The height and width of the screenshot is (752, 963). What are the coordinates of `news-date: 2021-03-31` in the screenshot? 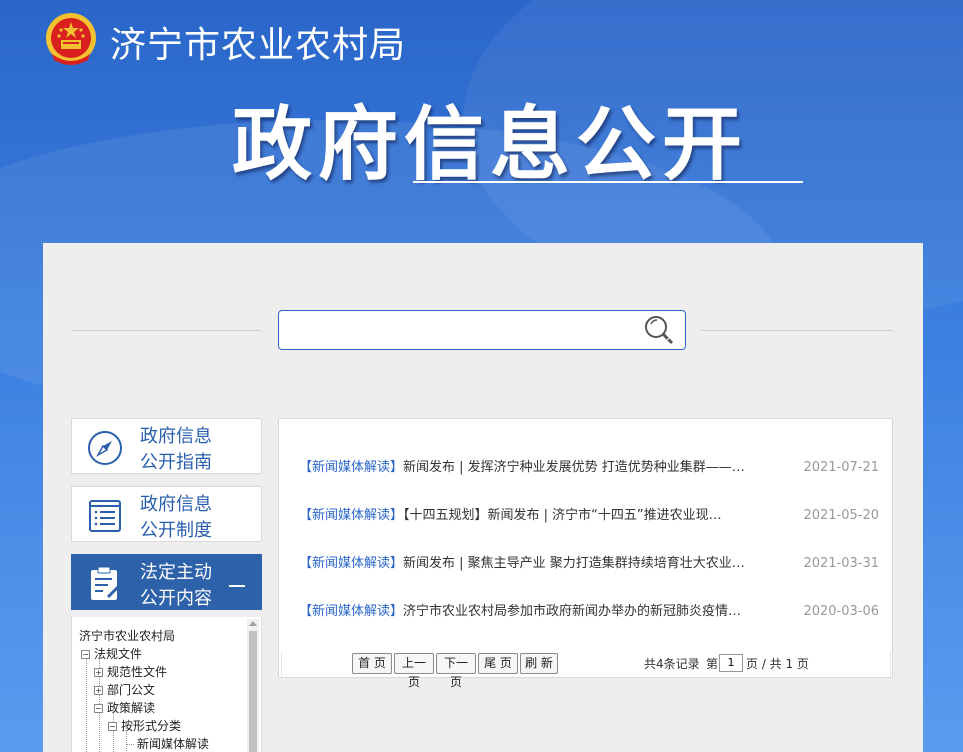 It's located at (841, 563).